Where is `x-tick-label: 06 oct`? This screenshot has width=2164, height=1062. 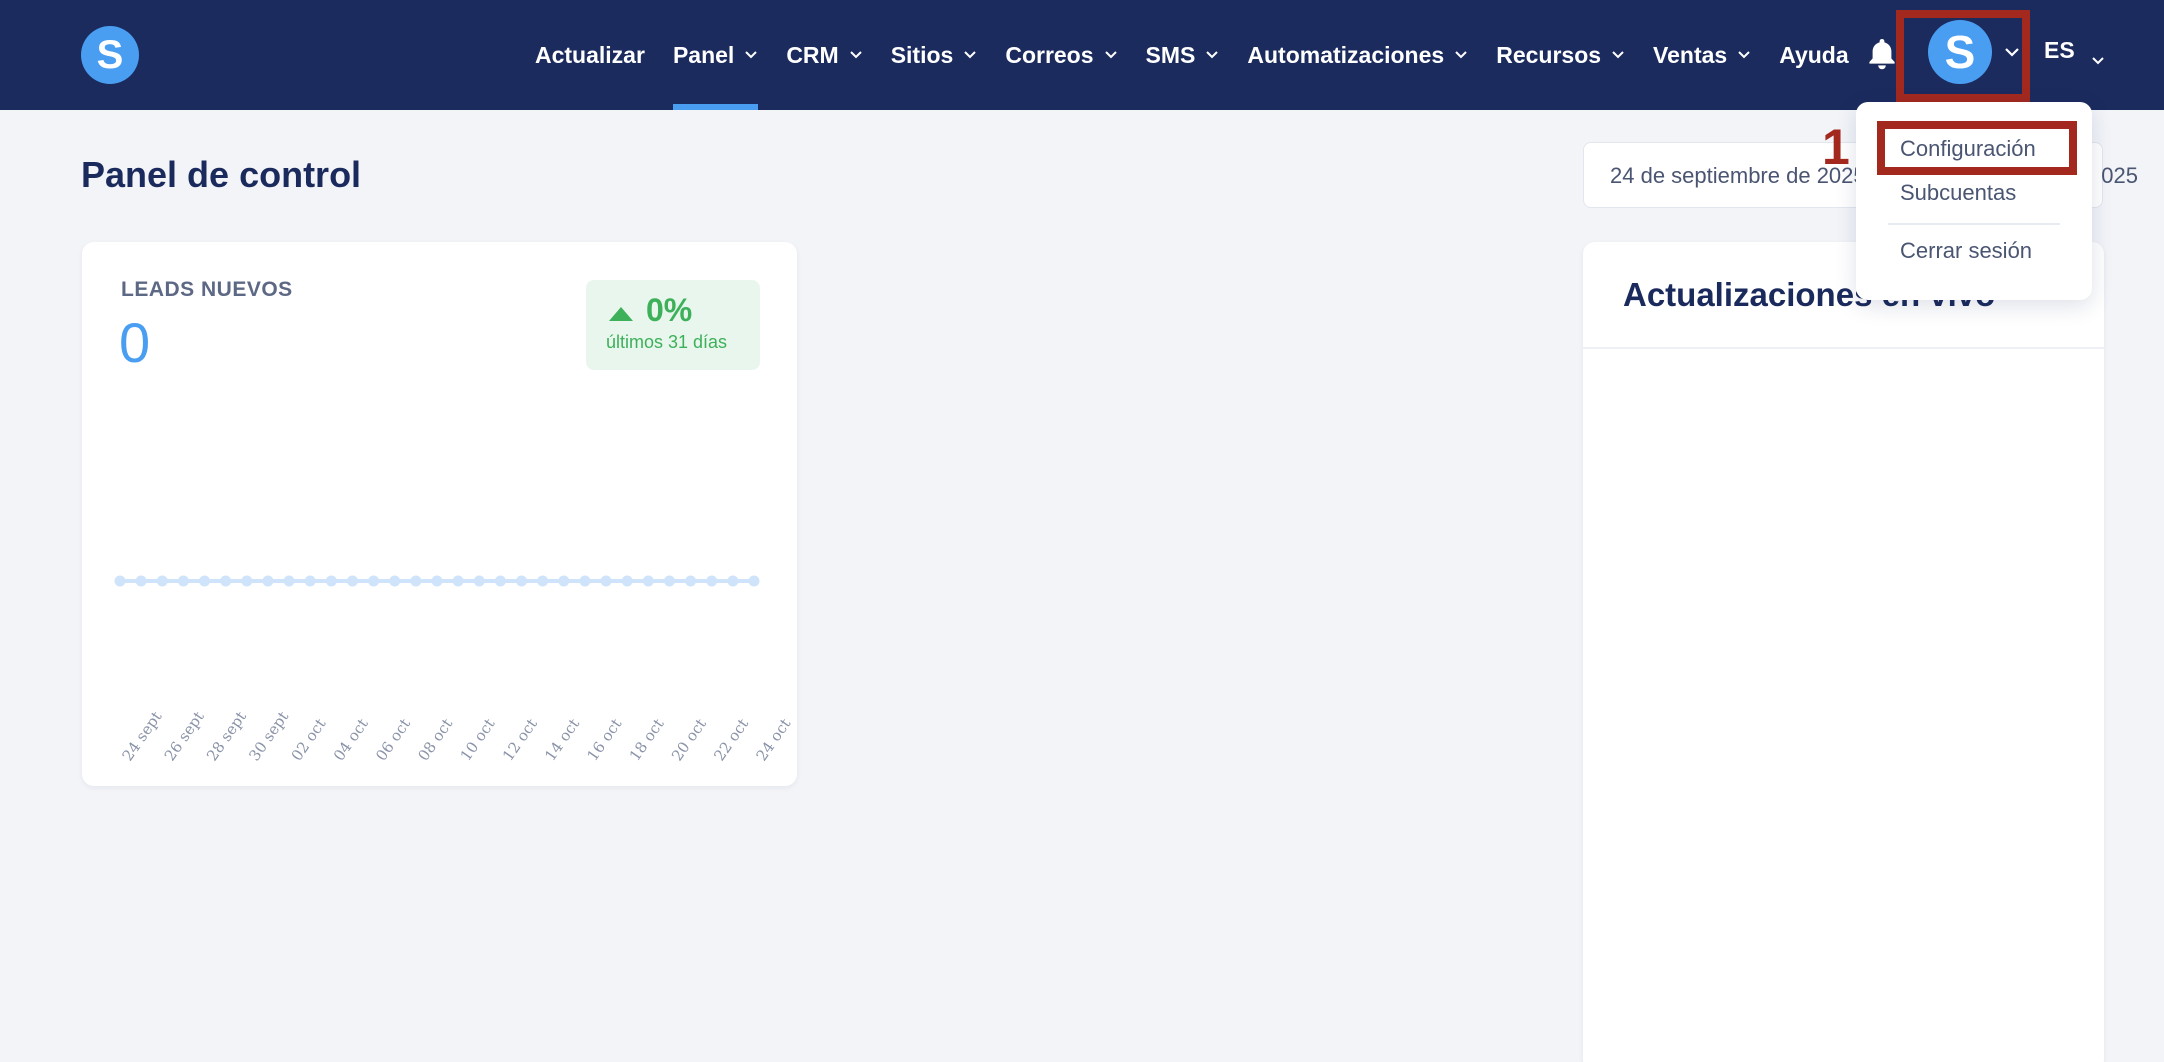 x-tick-label: 06 oct is located at coordinates (393, 739).